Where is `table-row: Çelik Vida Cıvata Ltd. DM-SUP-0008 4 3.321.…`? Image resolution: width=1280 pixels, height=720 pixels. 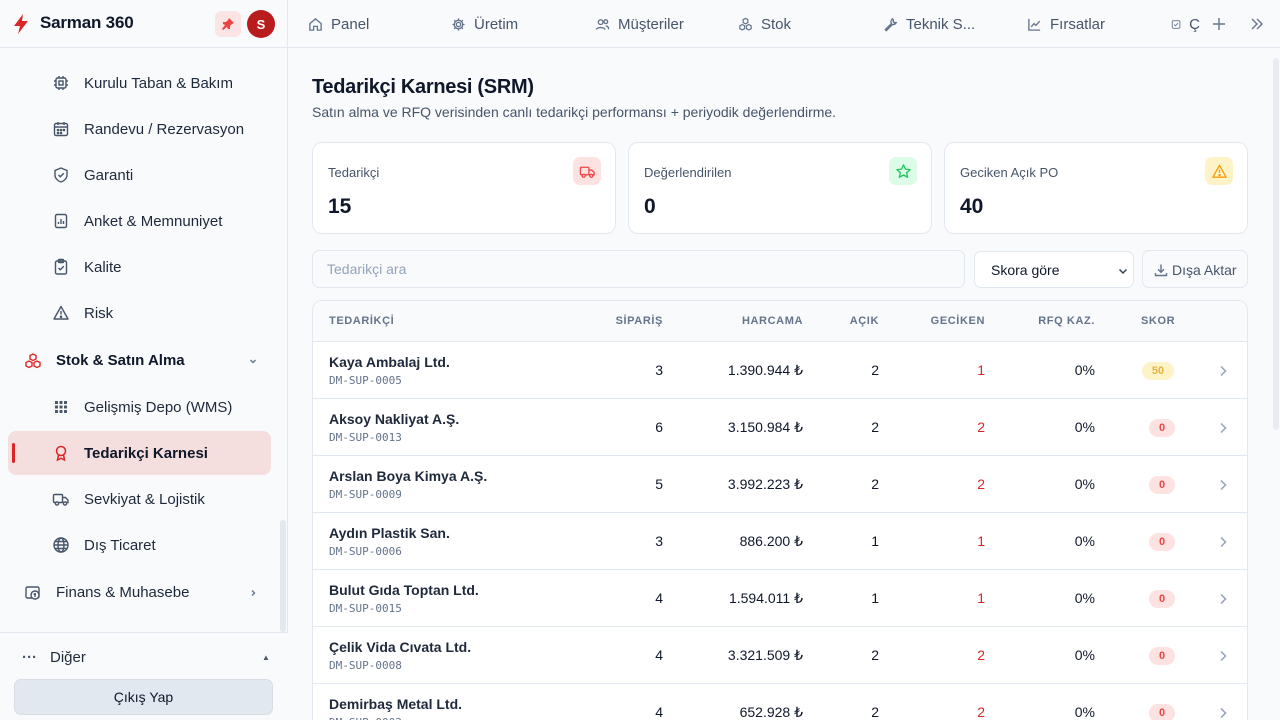 table-row: Çelik Vida Cıvata Ltd. DM-SUP-0008 4 3.321.… is located at coordinates (780, 655).